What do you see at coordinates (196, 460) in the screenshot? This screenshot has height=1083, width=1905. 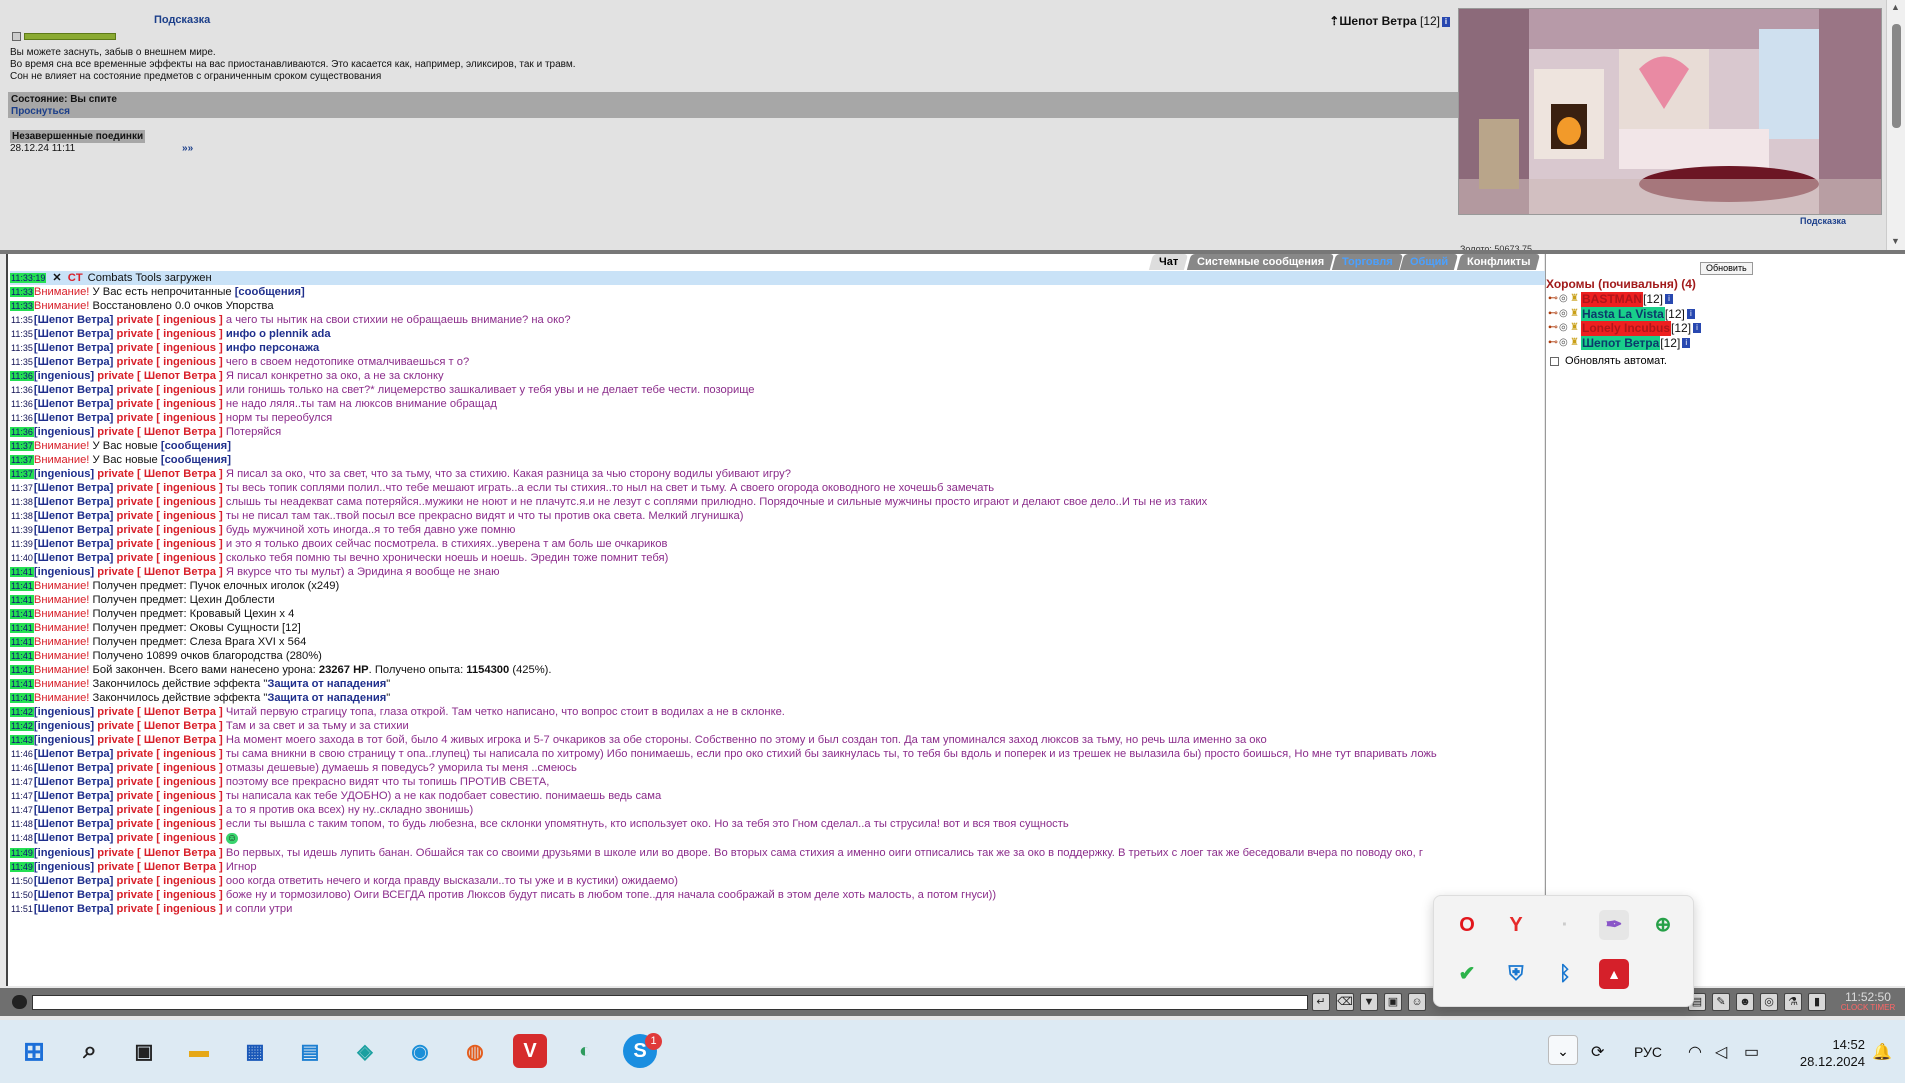 I see `message-link: [сообщения]` at bounding box center [196, 460].